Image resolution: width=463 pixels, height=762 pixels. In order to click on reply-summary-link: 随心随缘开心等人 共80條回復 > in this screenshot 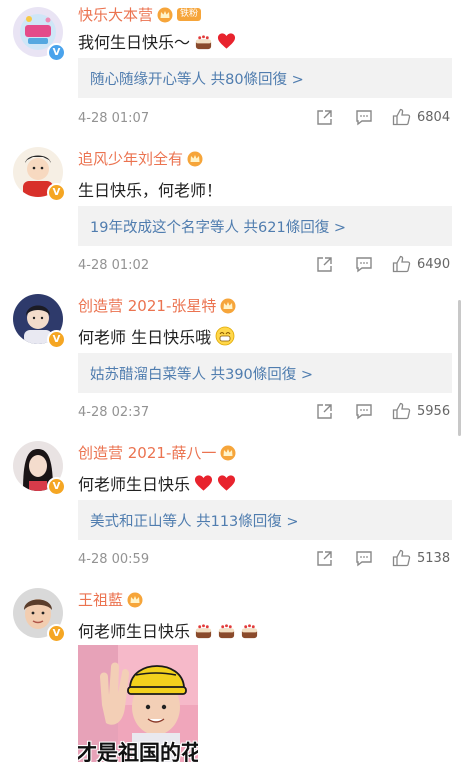, I will do `click(265, 78)`.